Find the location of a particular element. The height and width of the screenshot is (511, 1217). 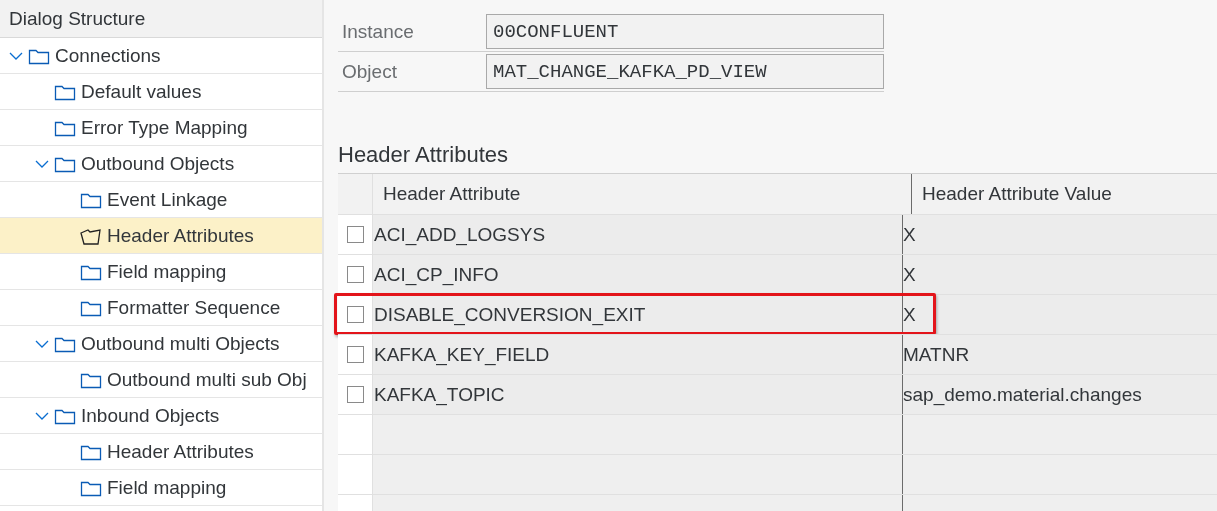

tree-item: Outbound multi sub Obj is located at coordinates (161, 380).